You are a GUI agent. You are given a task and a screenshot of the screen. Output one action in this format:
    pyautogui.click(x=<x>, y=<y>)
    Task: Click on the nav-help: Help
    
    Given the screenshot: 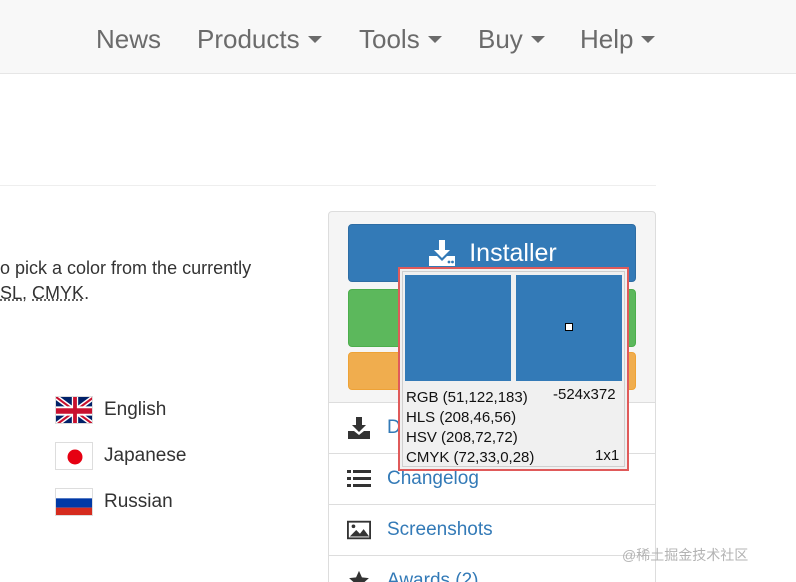 What is the action you would take?
    pyautogui.click(x=618, y=39)
    